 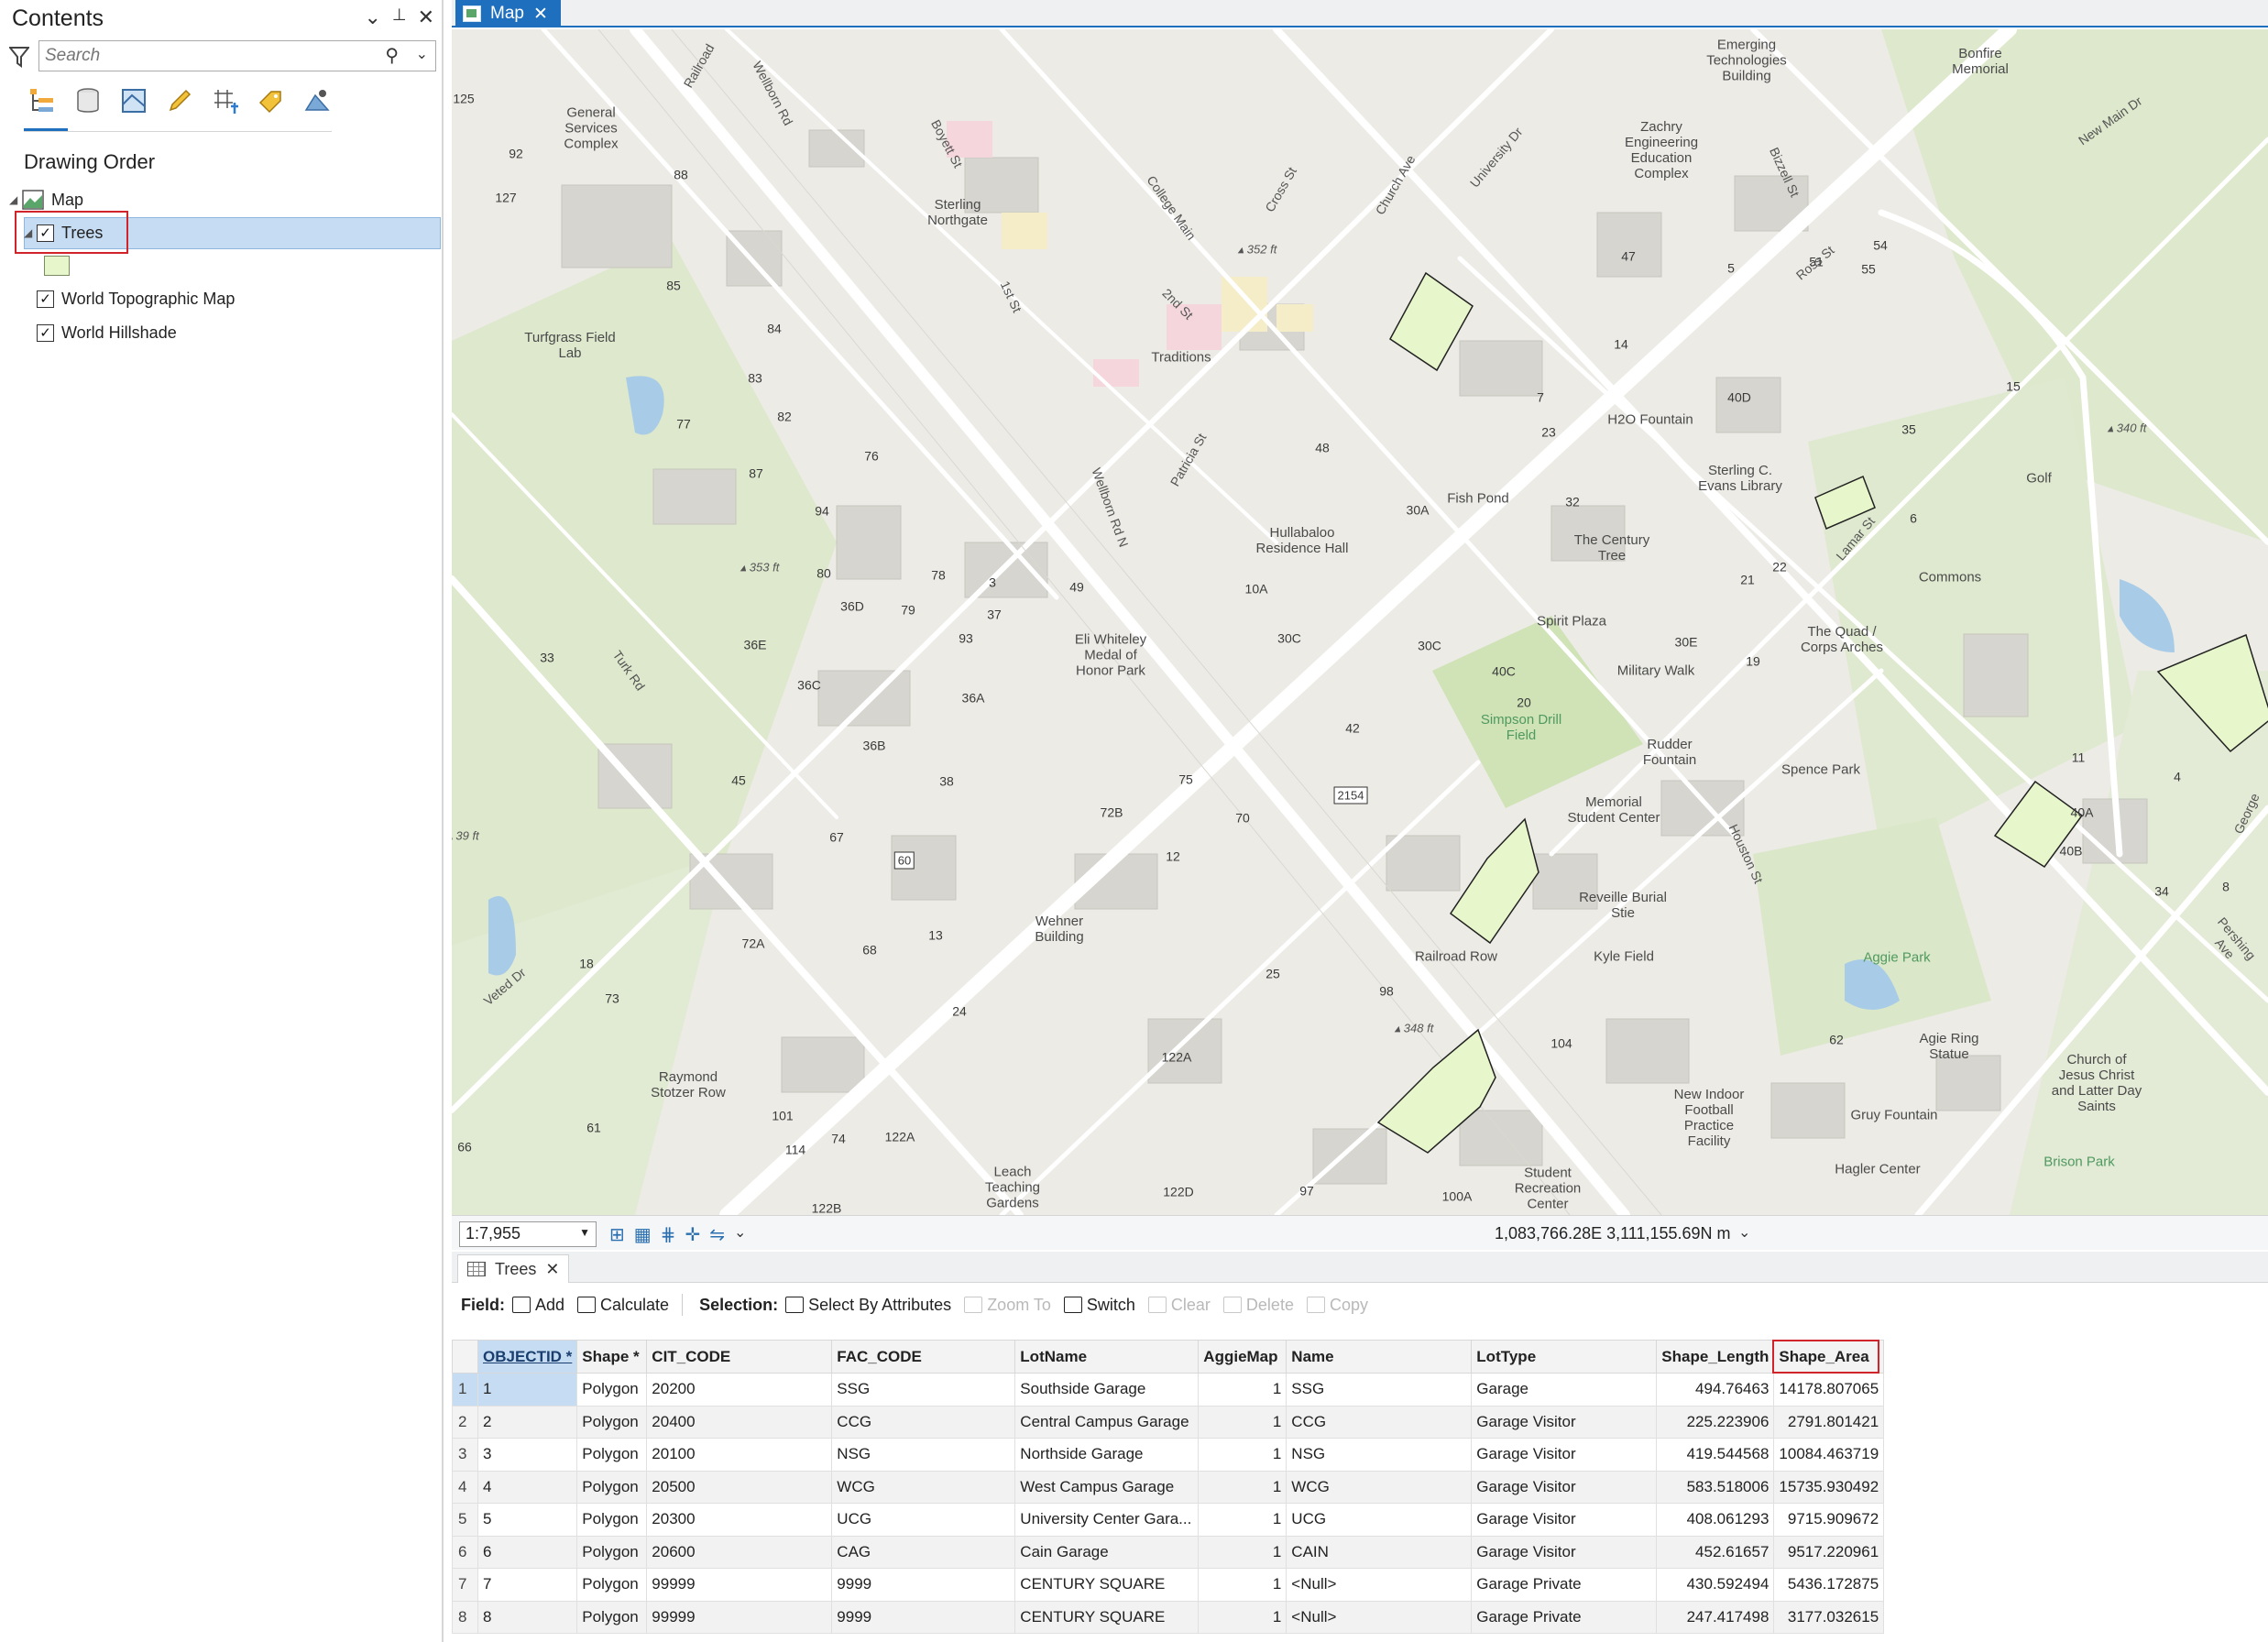 I want to click on table-cell: 2, so click(x=527, y=1422).